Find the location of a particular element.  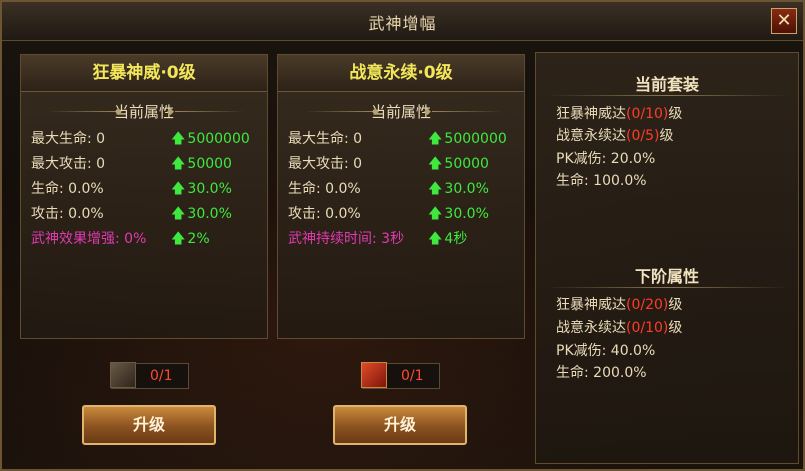

next-req-1: 狂暴神威达(0/20)级 is located at coordinates (619, 304).